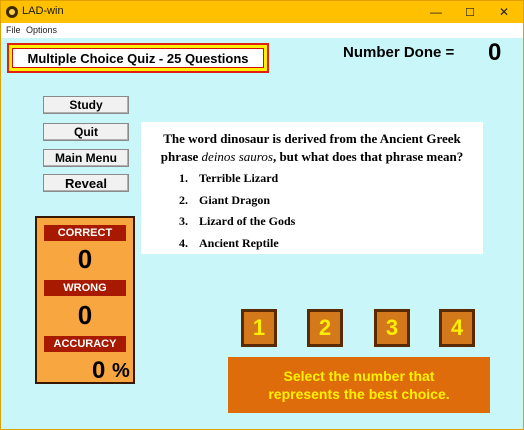  Describe the element at coordinates (86, 105) in the screenshot. I see `study-button: Study` at that location.